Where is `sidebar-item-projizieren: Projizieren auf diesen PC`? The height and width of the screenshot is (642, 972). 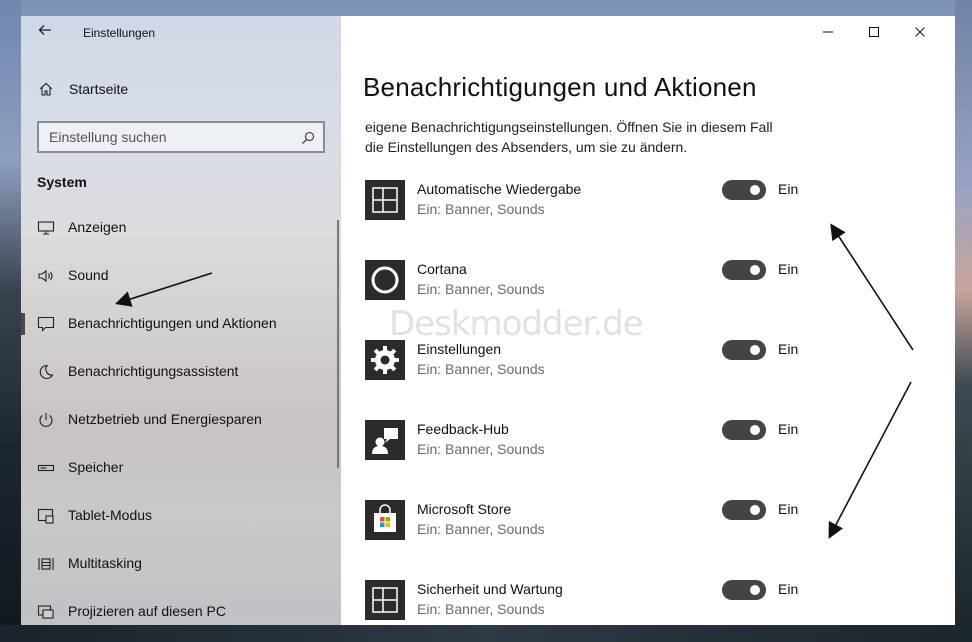 sidebar-item-projizieren: Projizieren auf diesen PC is located at coordinates (181, 606).